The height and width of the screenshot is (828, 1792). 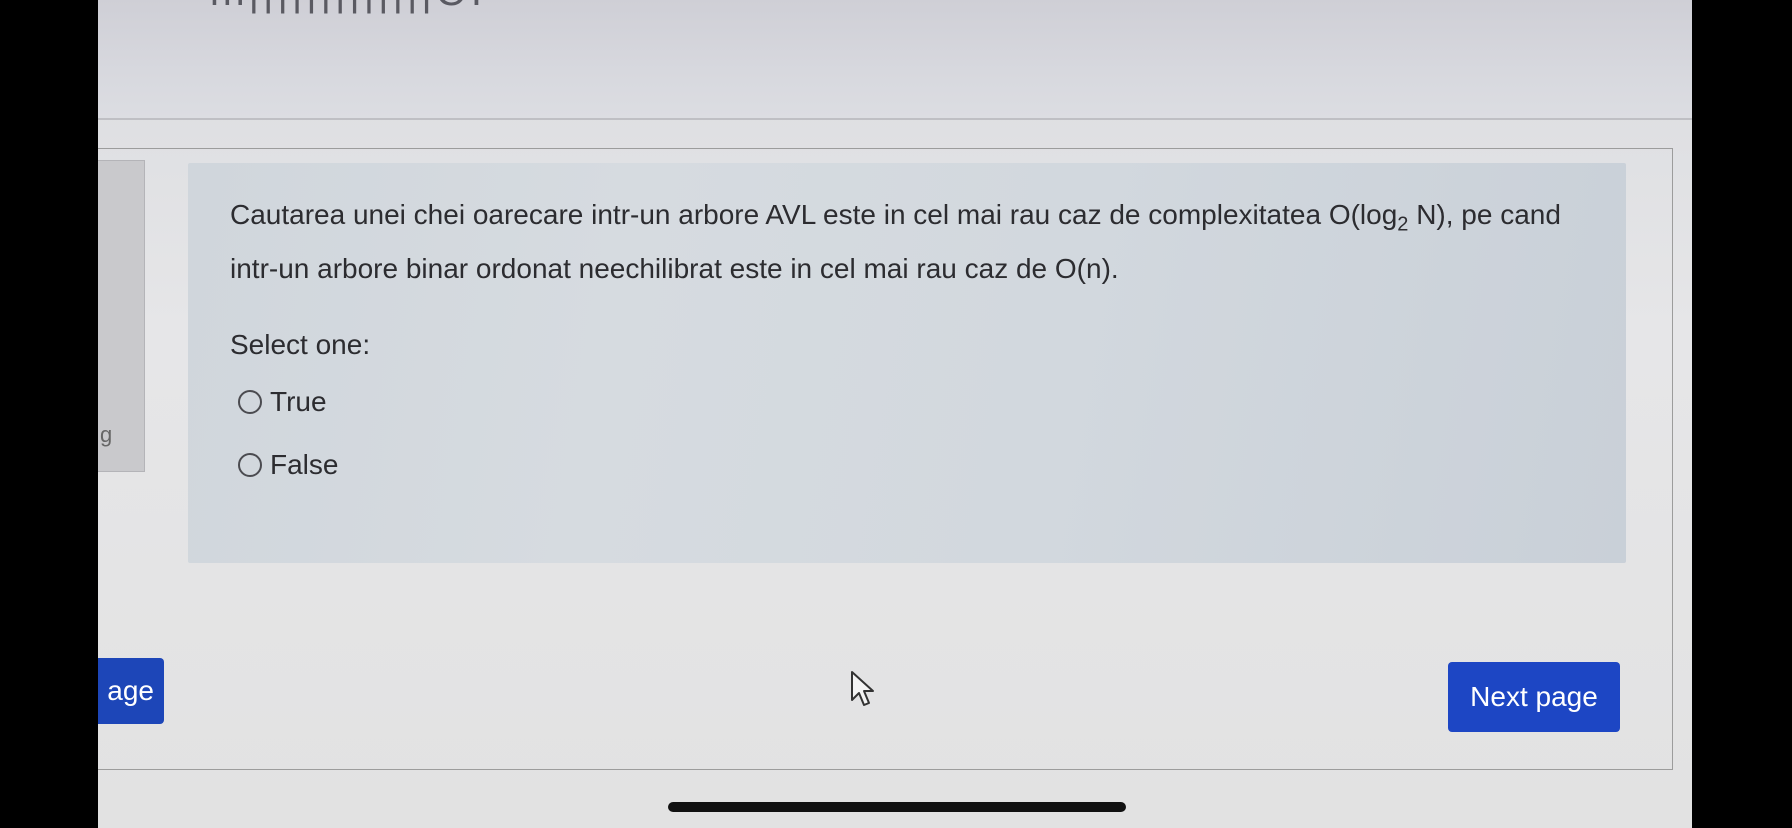 I want to click on previous-page-button: age, so click(x=131, y=691).